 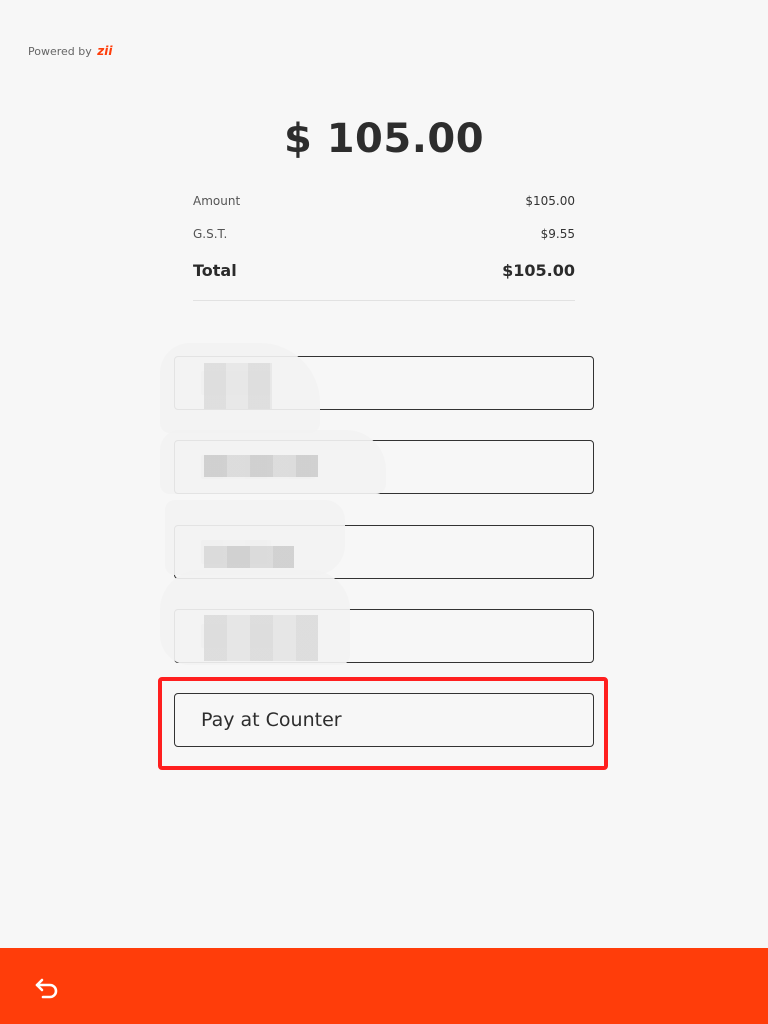 What do you see at coordinates (557, 234) in the screenshot?
I see `gst-value: $9.55` at bounding box center [557, 234].